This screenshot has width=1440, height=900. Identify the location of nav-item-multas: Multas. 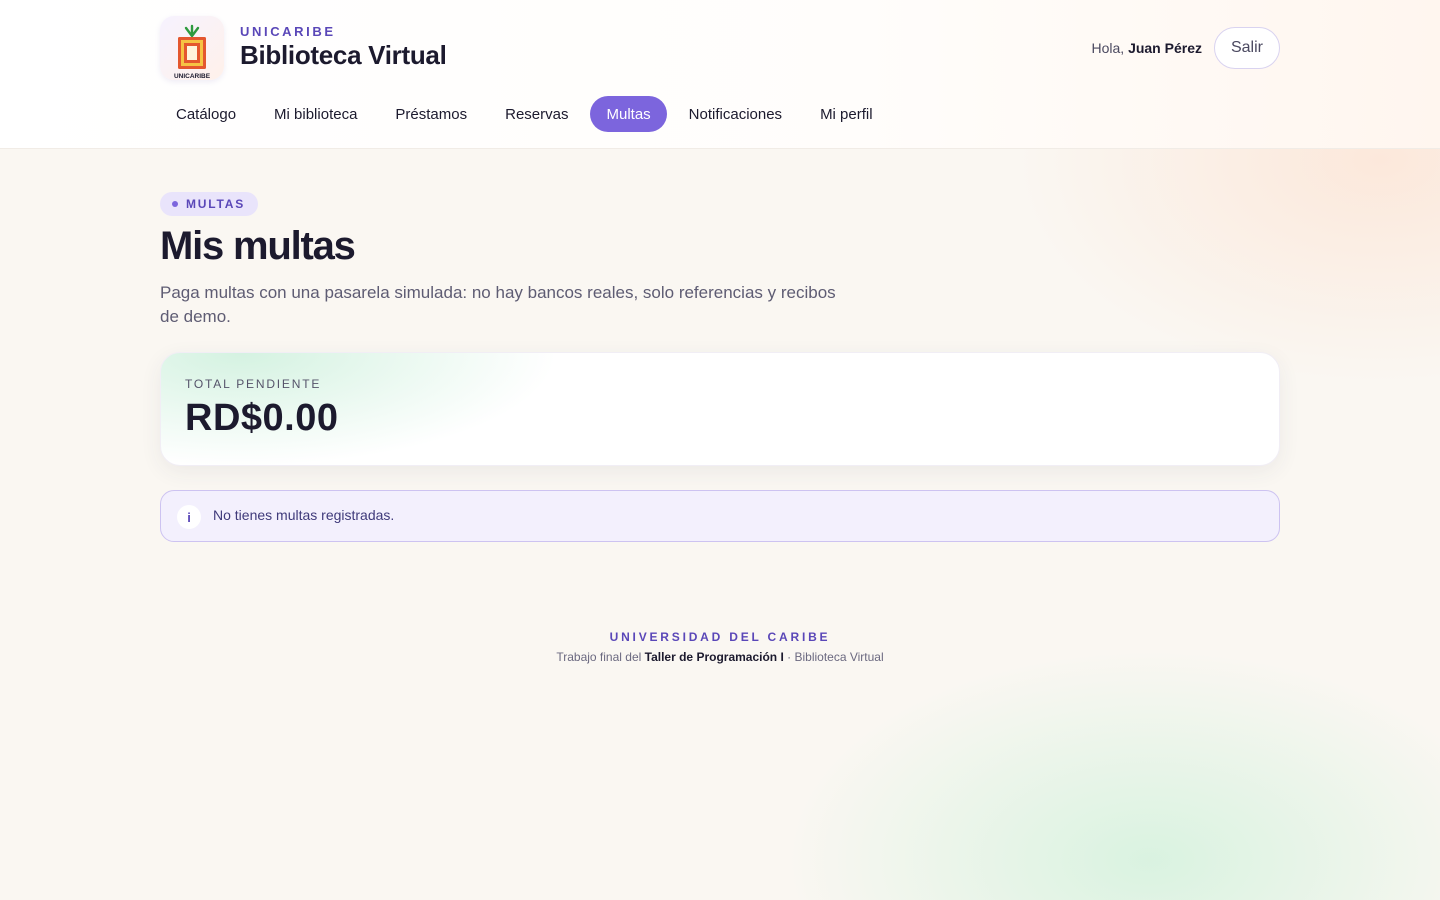
(628, 114).